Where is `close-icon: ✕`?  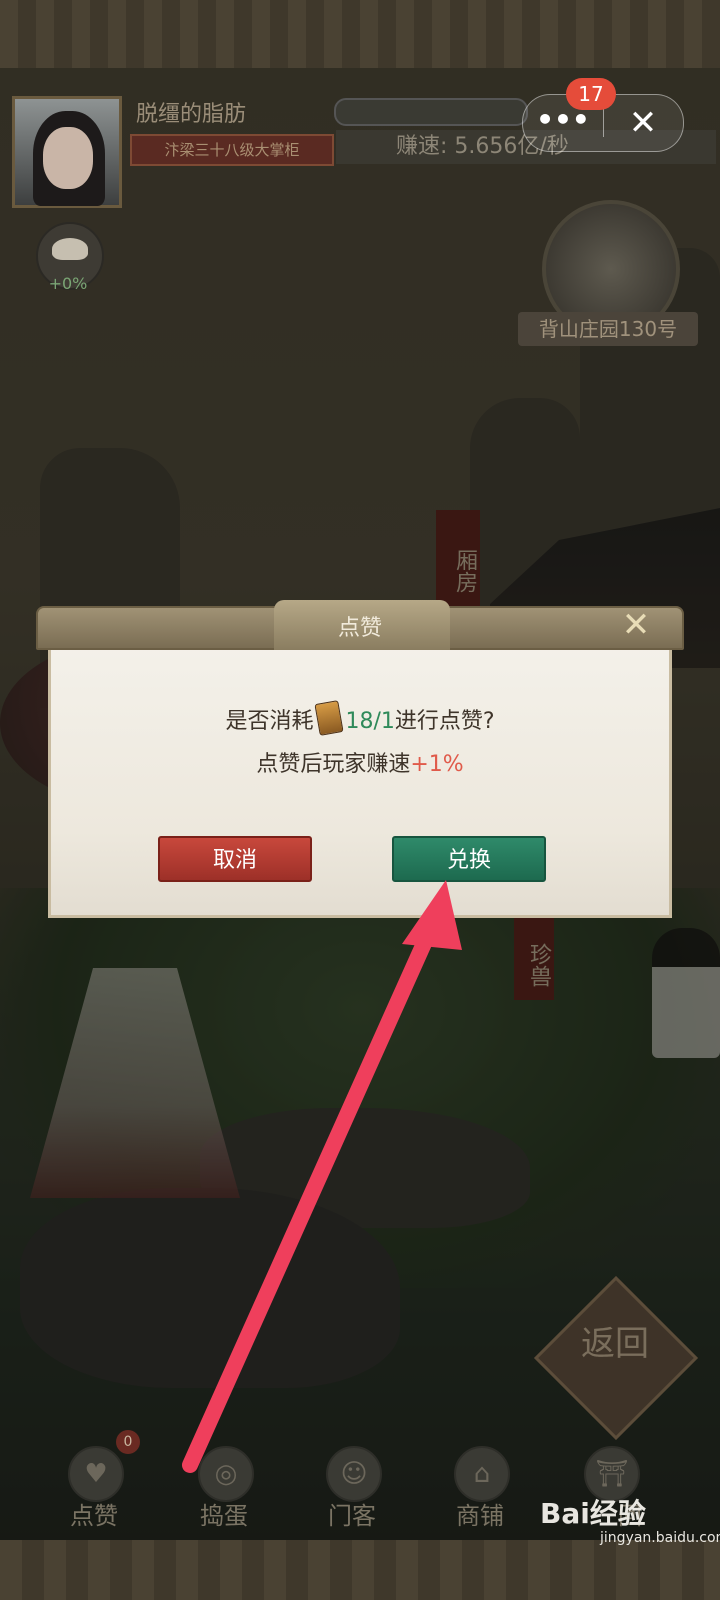
close-icon: ✕ is located at coordinates (643, 123).